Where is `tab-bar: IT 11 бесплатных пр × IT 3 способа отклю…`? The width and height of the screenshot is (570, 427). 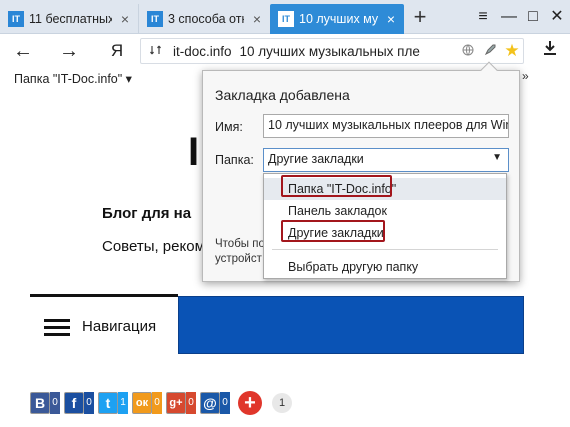
tab-bar: IT 11 бесплатных пр × IT 3 способа отклю… is located at coordinates (285, 17).